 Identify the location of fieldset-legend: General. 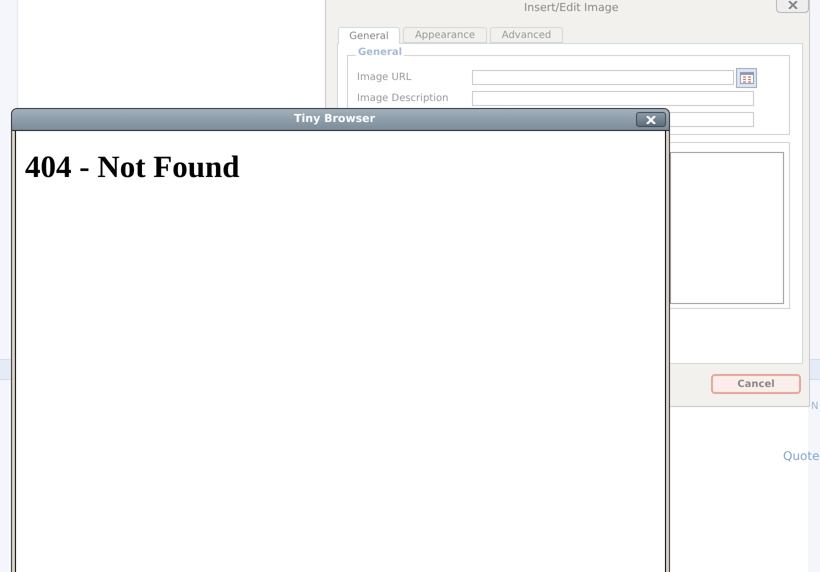
(380, 53).